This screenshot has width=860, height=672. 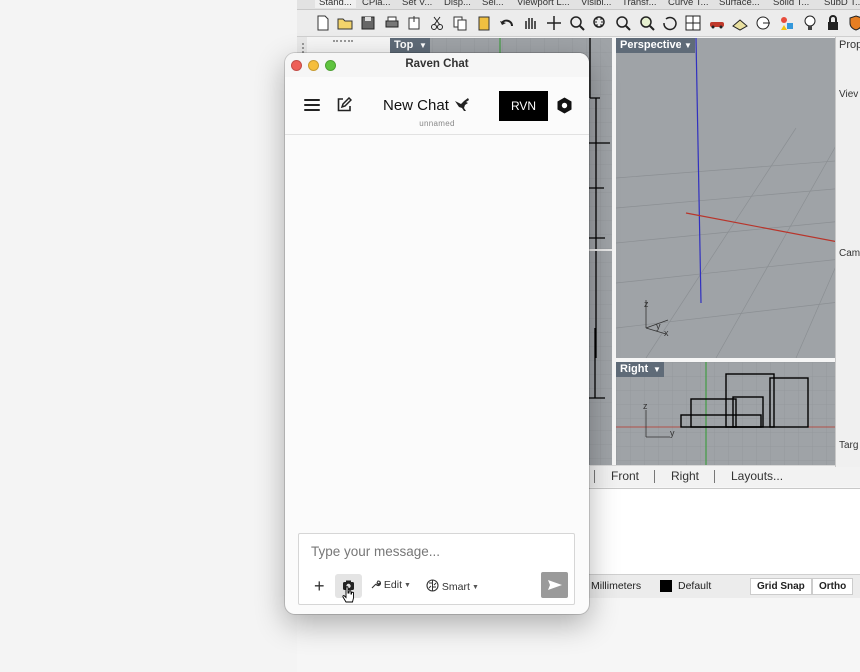 I want to click on edit-mode-dropdown: Edit ▼, so click(x=390, y=585).